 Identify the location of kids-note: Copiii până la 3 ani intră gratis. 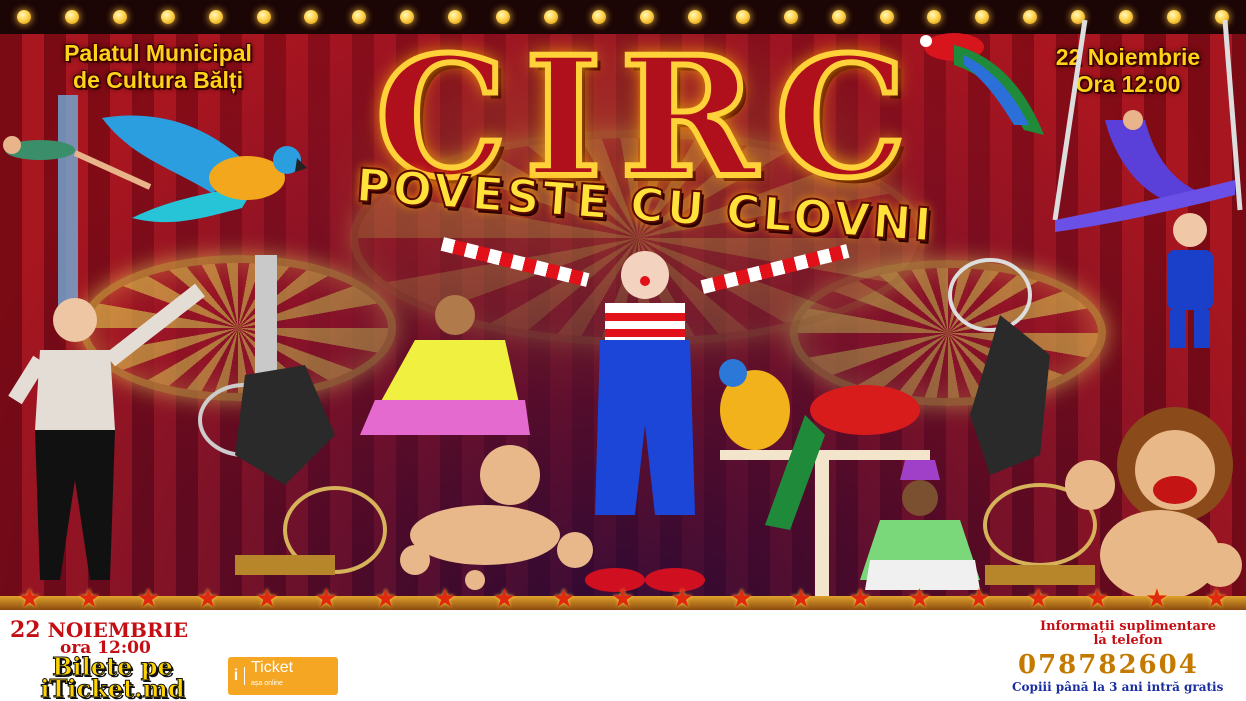
(1118, 687).